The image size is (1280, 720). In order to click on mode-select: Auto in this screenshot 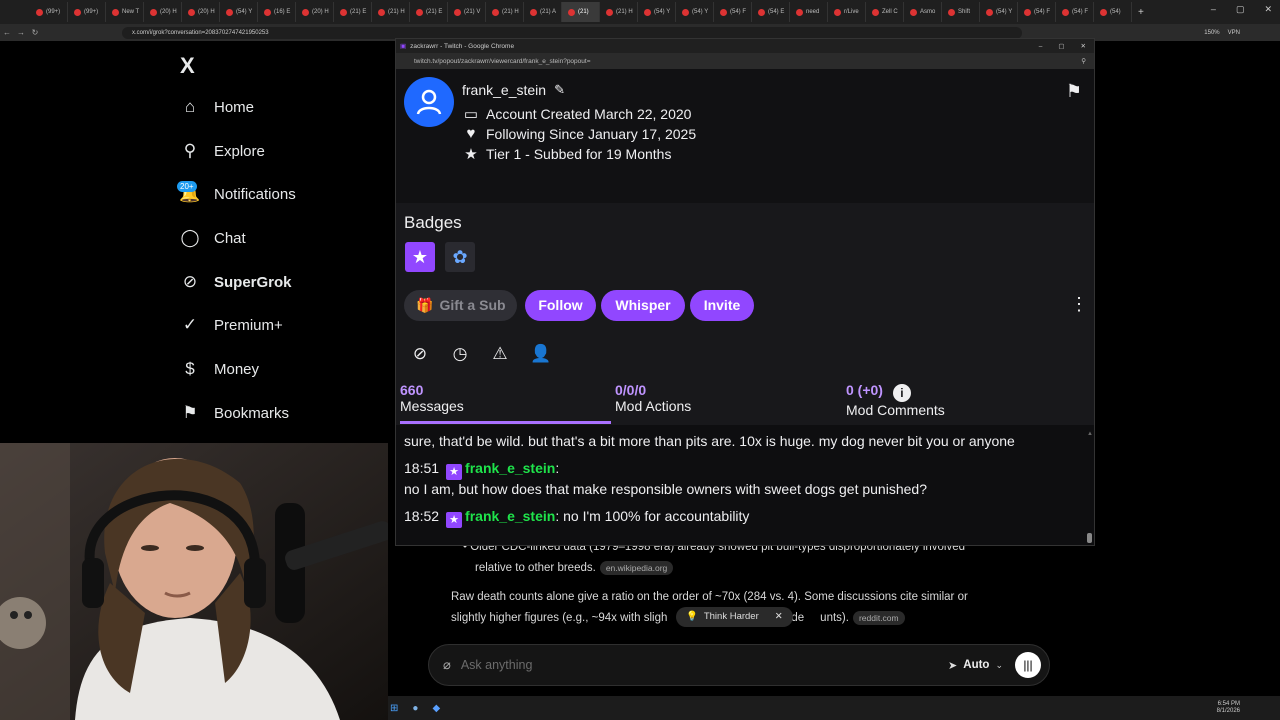, I will do `click(976, 665)`.